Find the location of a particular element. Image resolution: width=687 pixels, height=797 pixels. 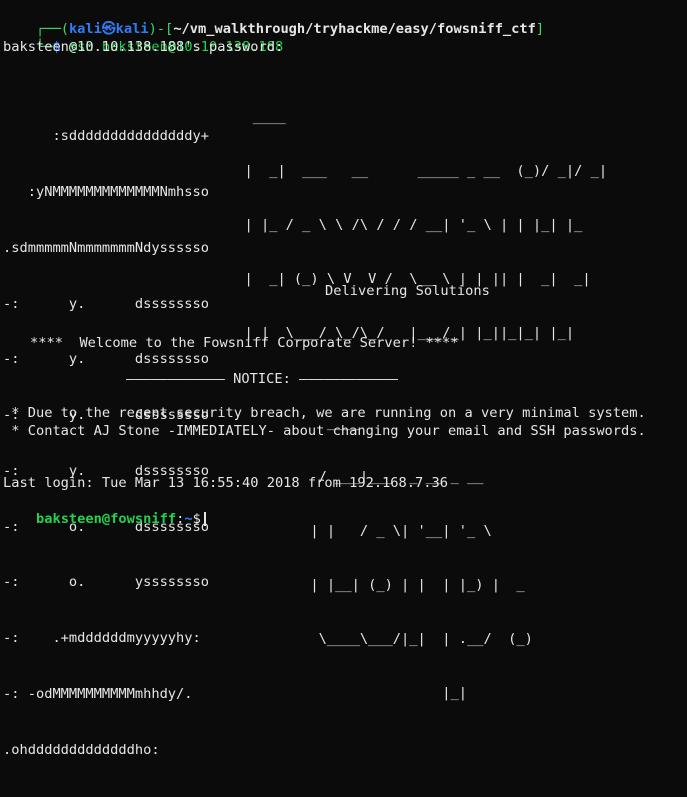

banner-line: | | / _ \| '__| '_ \ is located at coordinates (360, 531).